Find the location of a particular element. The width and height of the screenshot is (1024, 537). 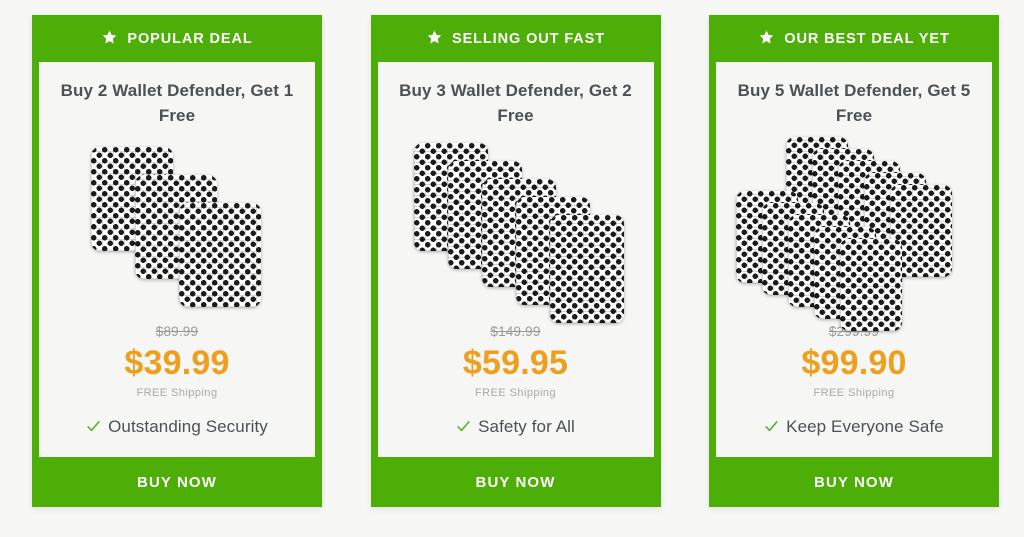

feature-row: Safety for All is located at coordinates (515, 427).